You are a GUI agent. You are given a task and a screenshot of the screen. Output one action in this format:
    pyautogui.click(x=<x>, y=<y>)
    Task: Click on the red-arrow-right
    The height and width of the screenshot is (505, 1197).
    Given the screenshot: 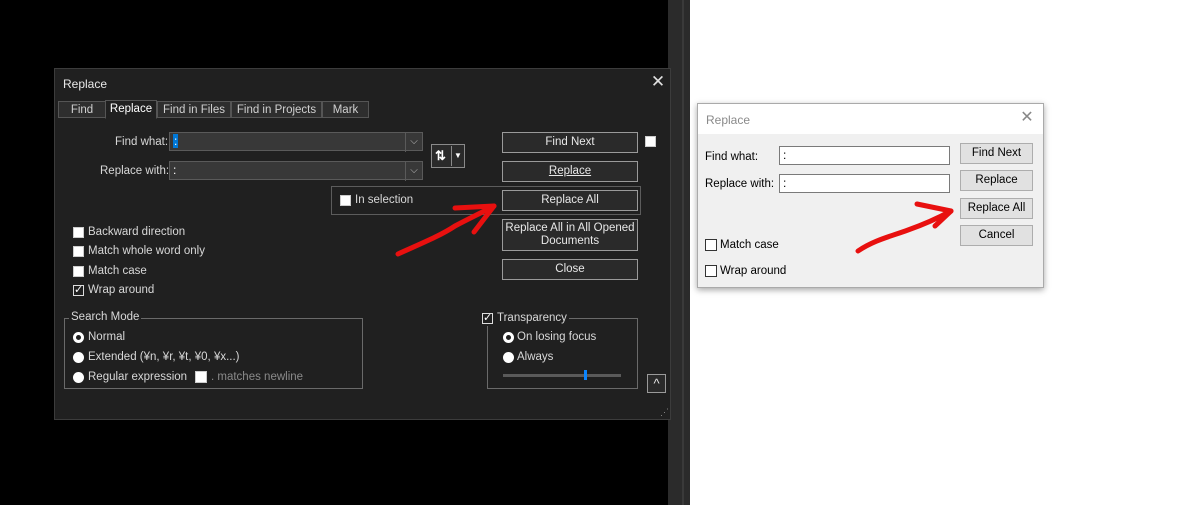 What is the action you would take?
    pyautogui.click(x=904, y=227)
    